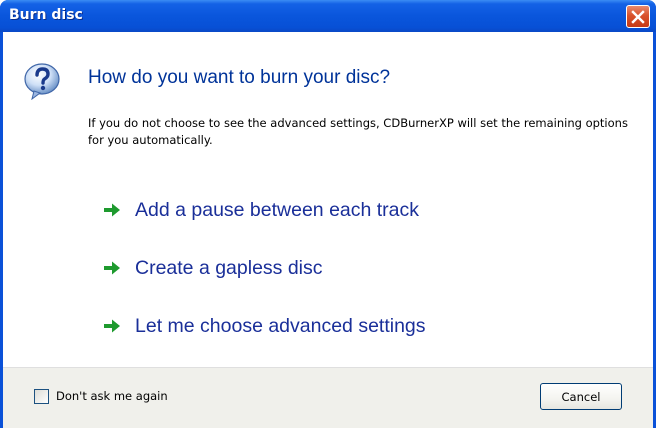 Image resolution: width=656 pixels, height=428 pixels. I want to click on window-title: Burn disc, so click(46, 15).